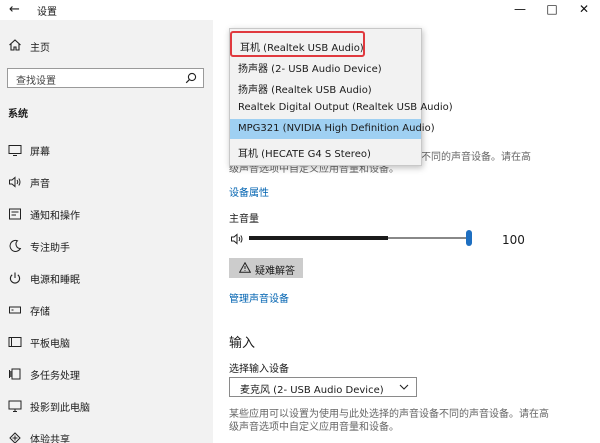  What do you see at coordinates (106, 182) in the screenshot?
I see `sidebar-item-sound: 声音` at bounding box center [106, 182].